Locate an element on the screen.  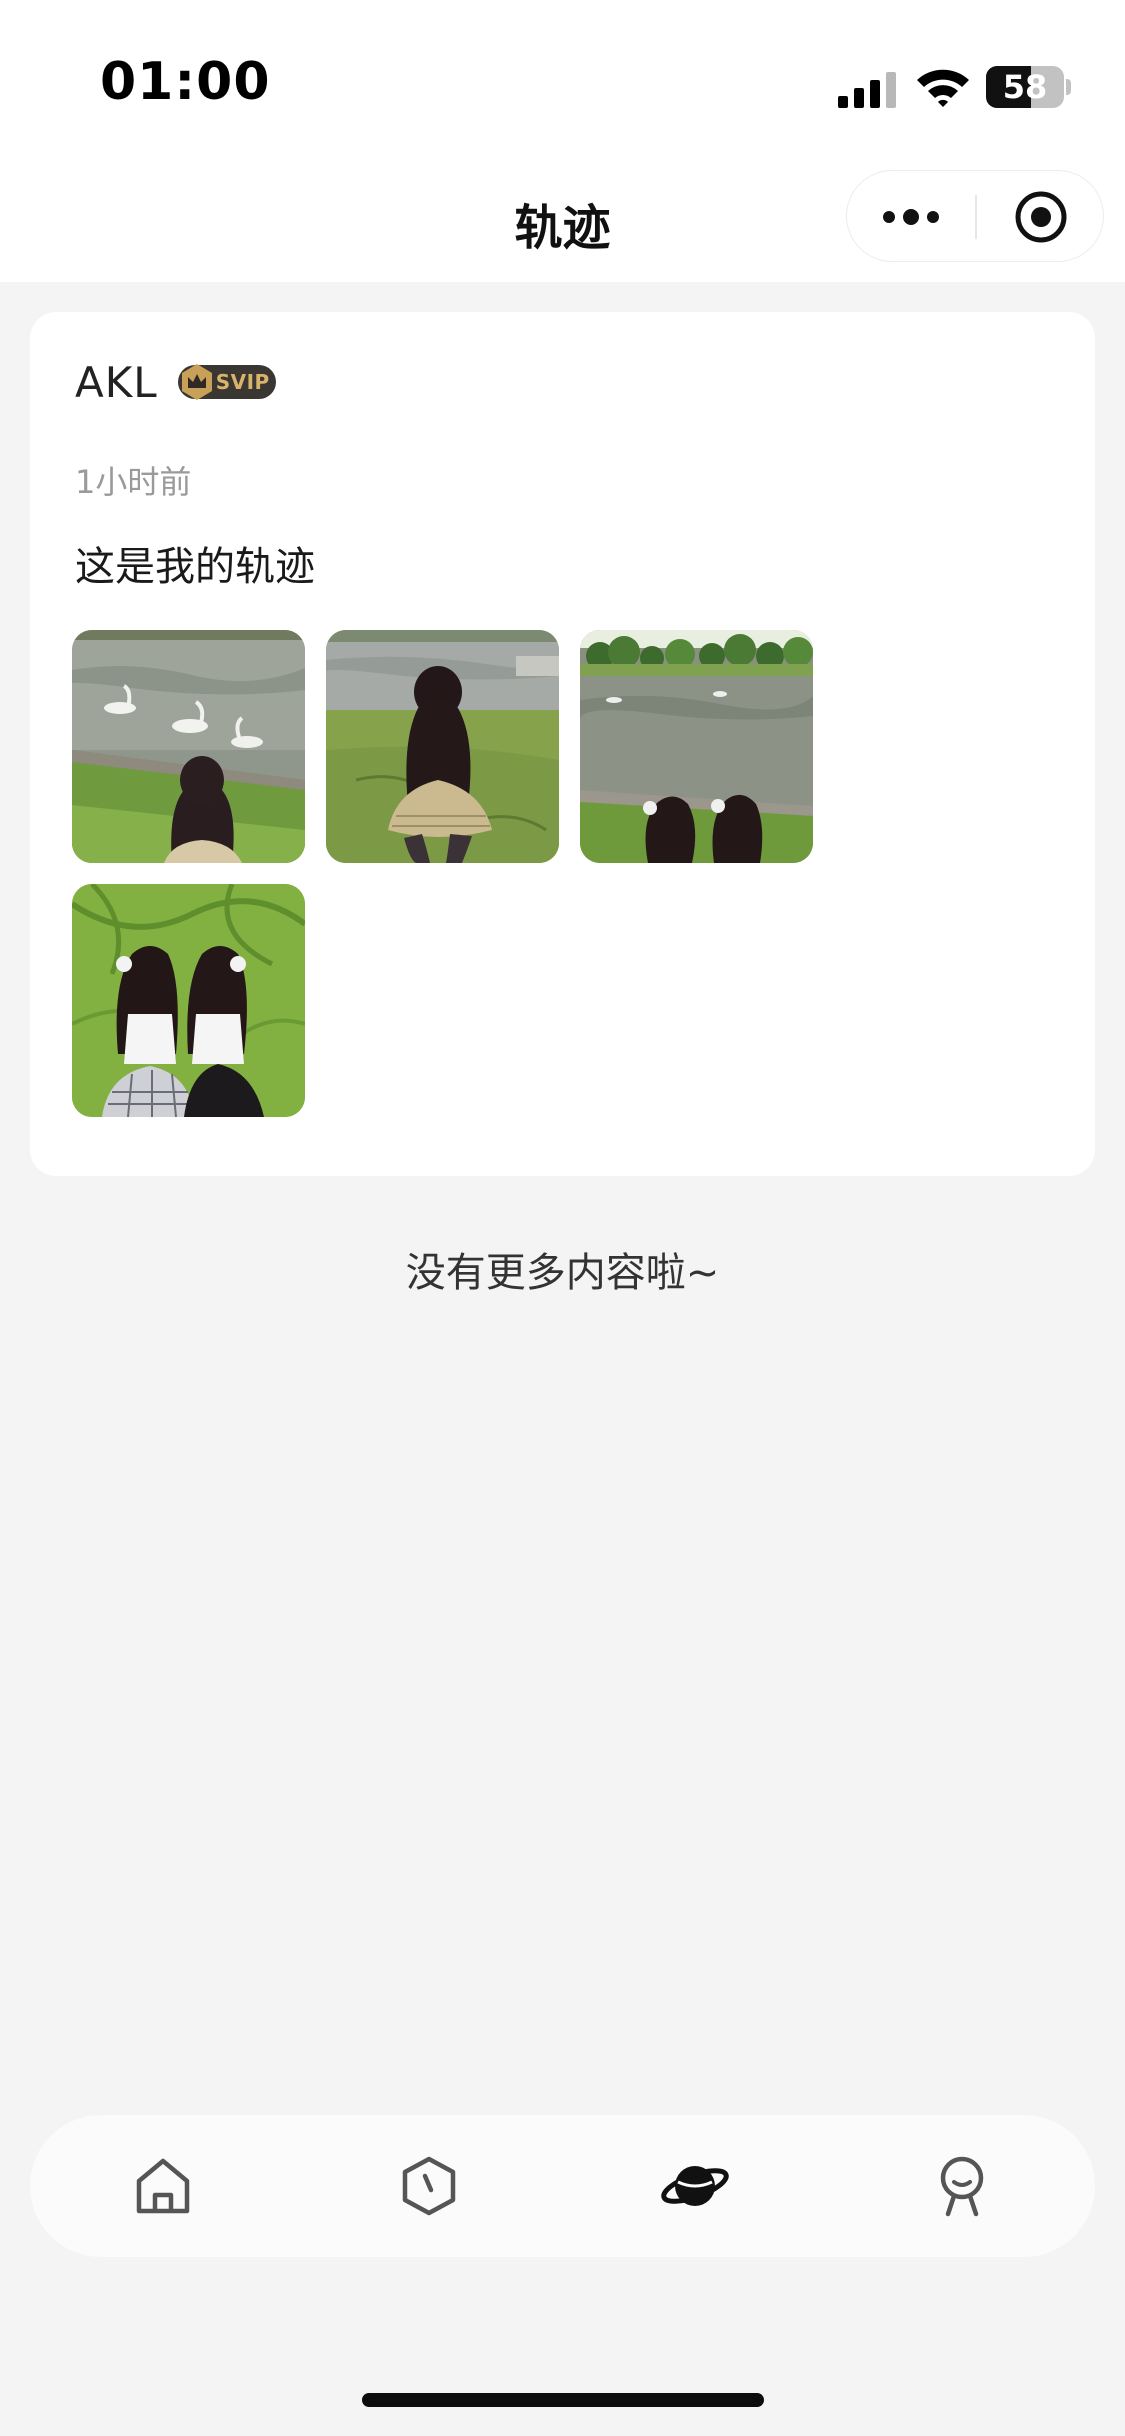
home-icon is located at coordinates (163, 2186).